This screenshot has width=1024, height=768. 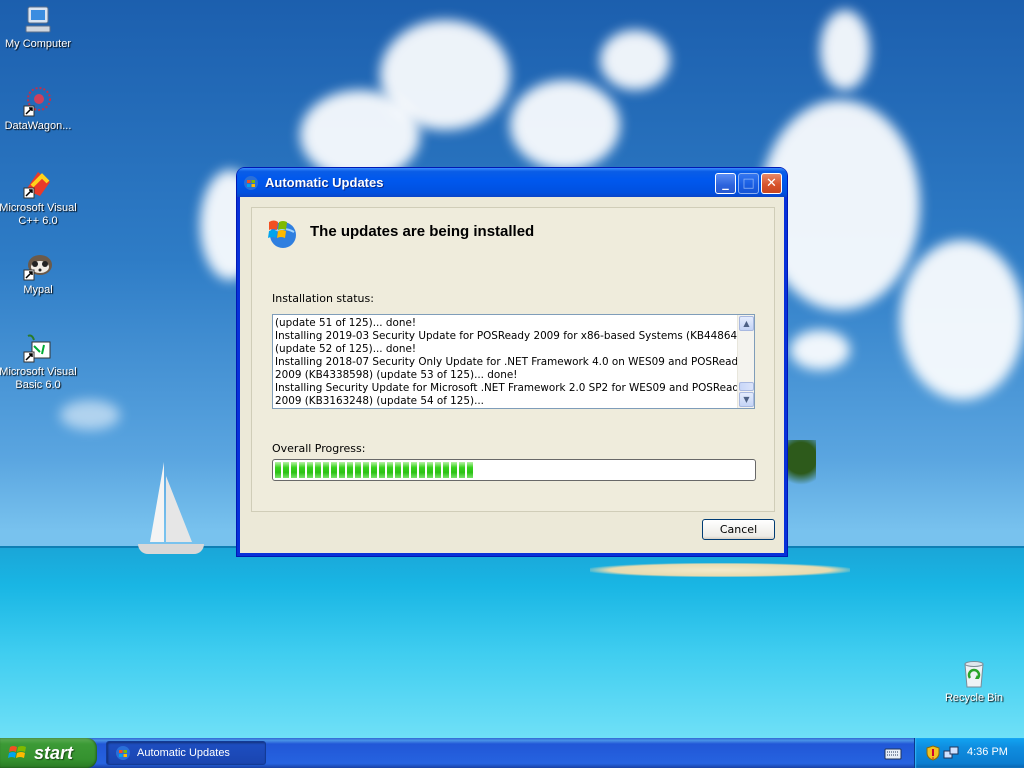 I want to click on computer-icon, so click(x=38, y=19).